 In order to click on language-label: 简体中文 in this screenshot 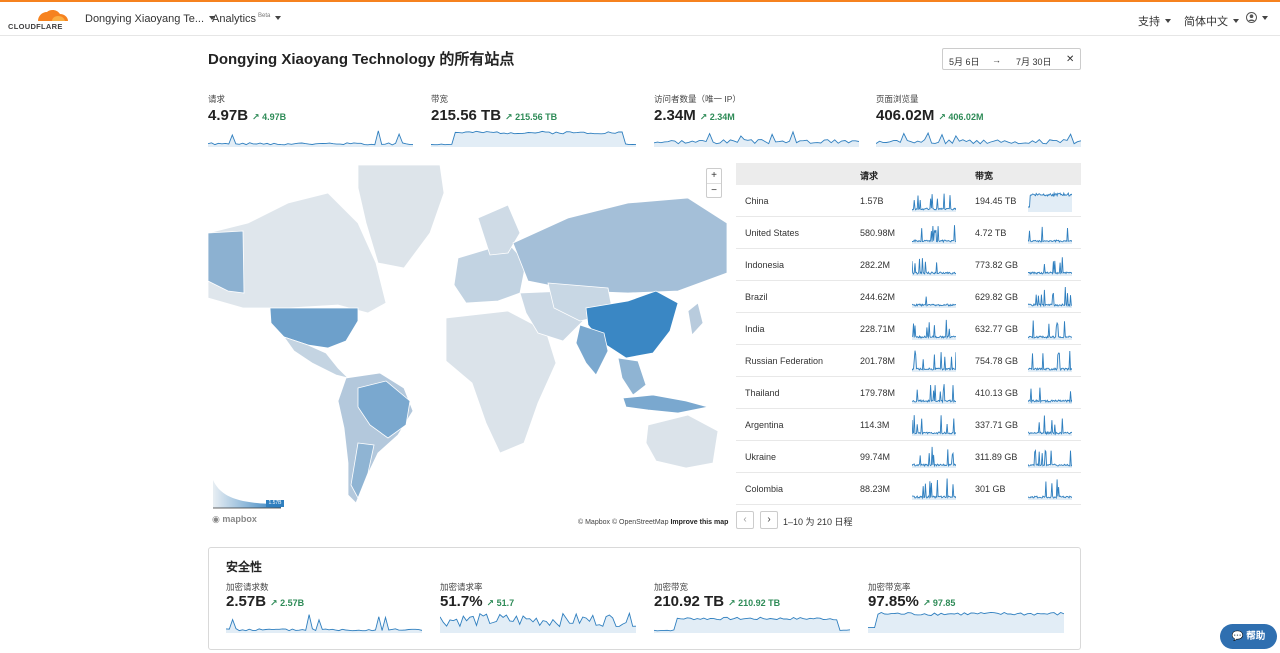, I will do `click(1206, 22)`.